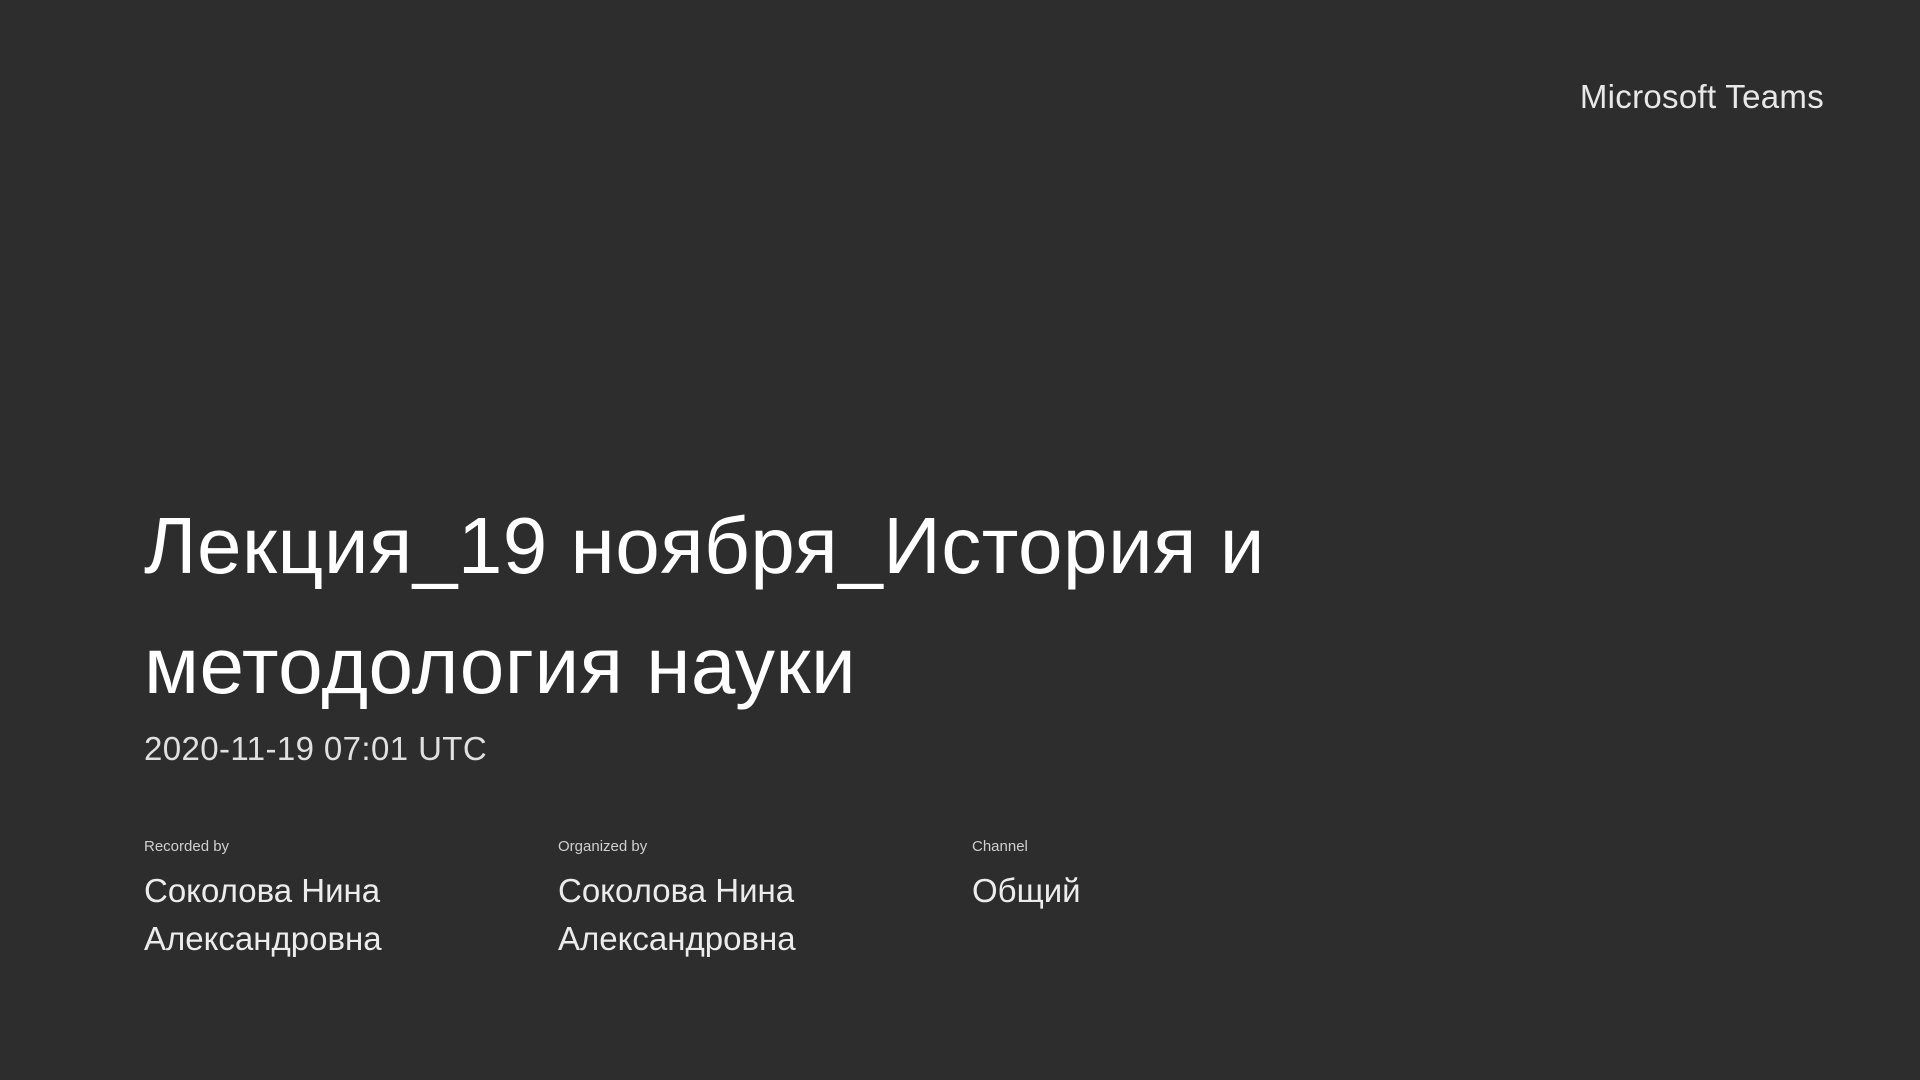 This screenshot has height=1080, width=1920. What do you see at coordinates (1701, 96) in the screenshot?
I see `app-brand: Microsoft Teams` at bounding box center [1701, 96].